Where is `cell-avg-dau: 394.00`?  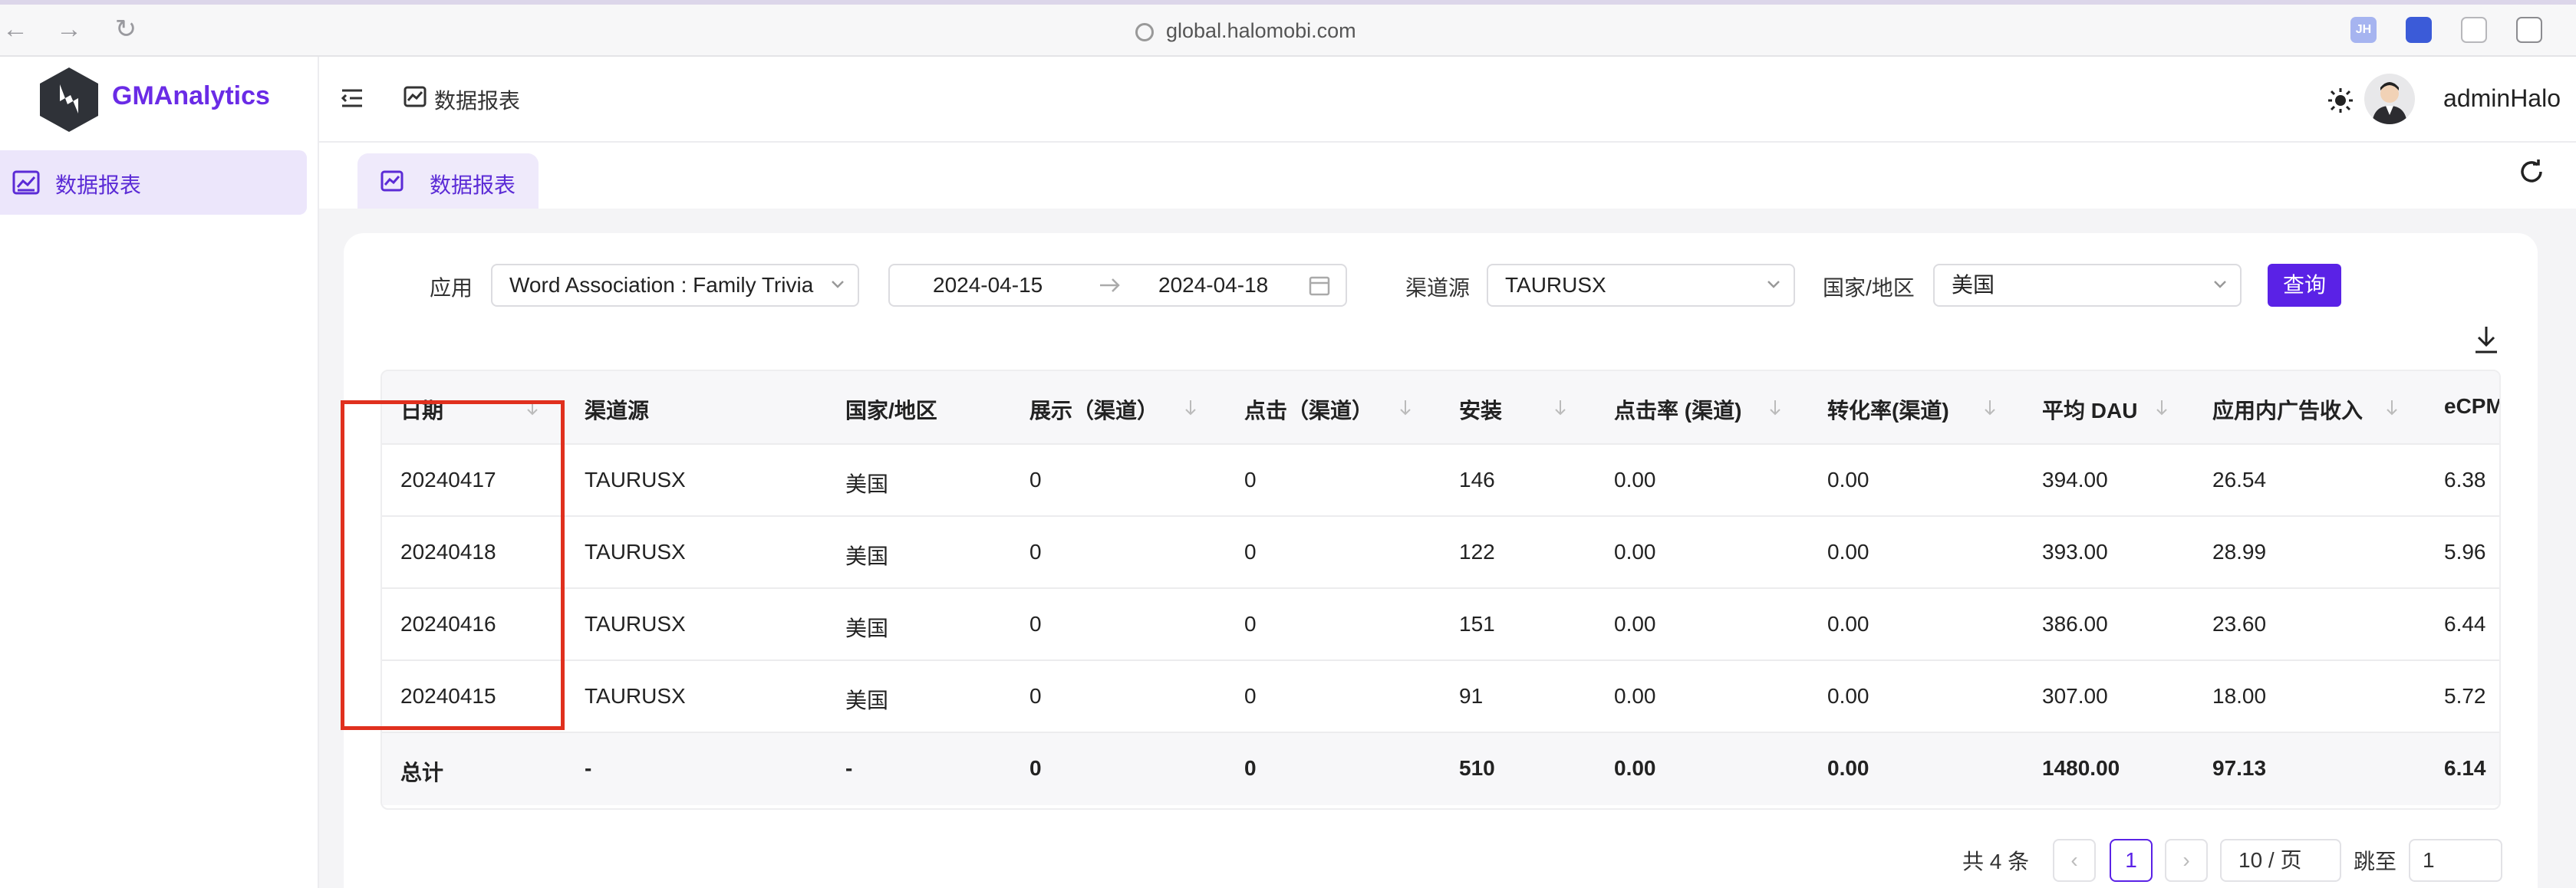
cell-avg-dau: 394.00 is located at coordinates (2075, 480).